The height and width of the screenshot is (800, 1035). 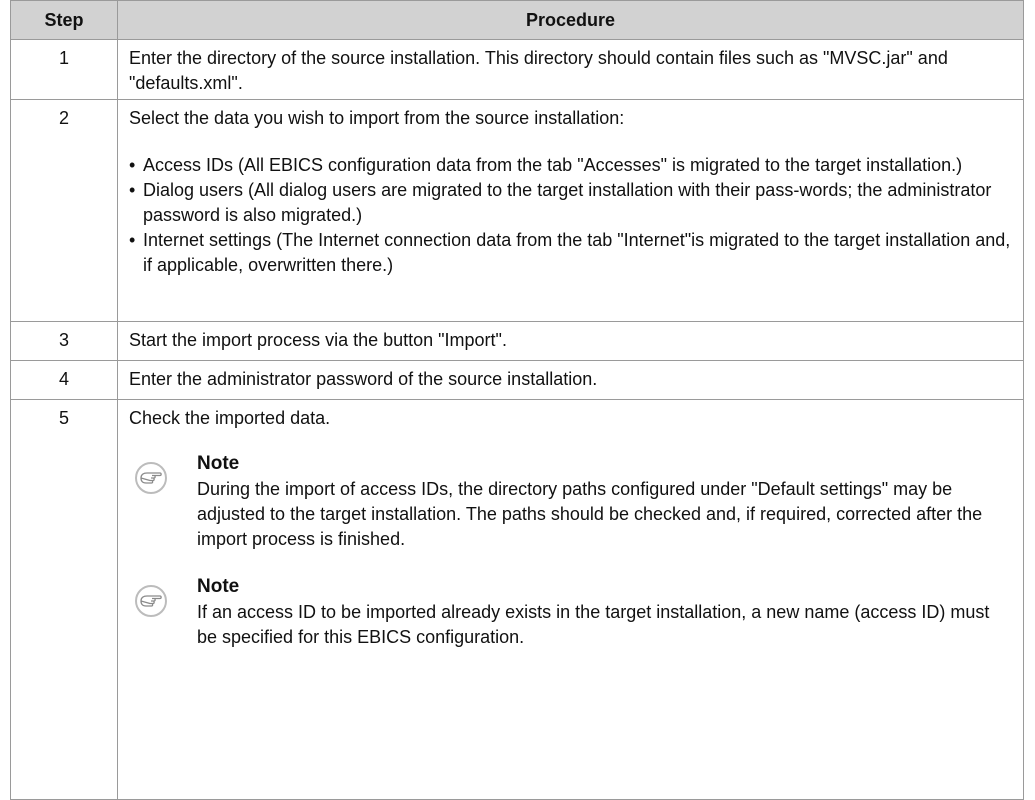 What do you see at coordinates (230, 418) in the screenshot?
I see `procedure-text: Check the imported data.` at bounding box center [230, 418].